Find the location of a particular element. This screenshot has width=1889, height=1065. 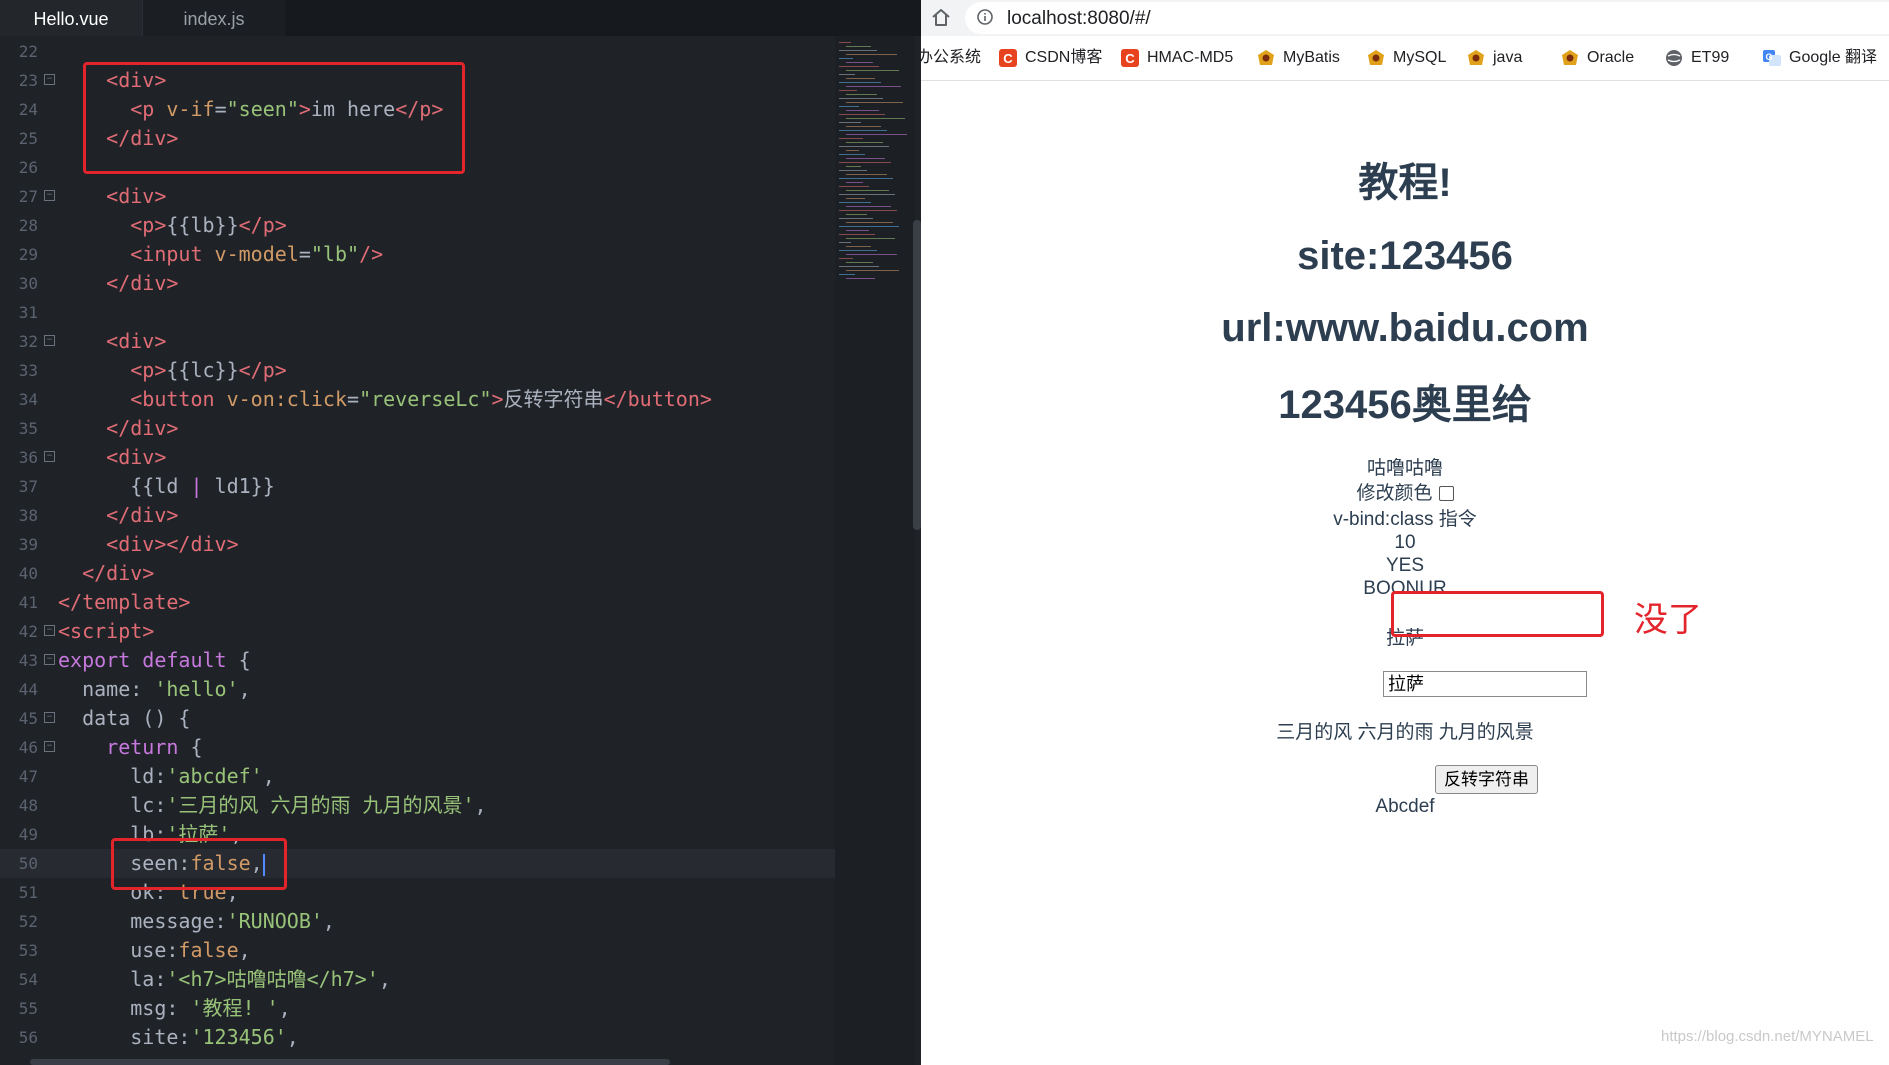

code-text: return { is located at coordinates (154, 747).